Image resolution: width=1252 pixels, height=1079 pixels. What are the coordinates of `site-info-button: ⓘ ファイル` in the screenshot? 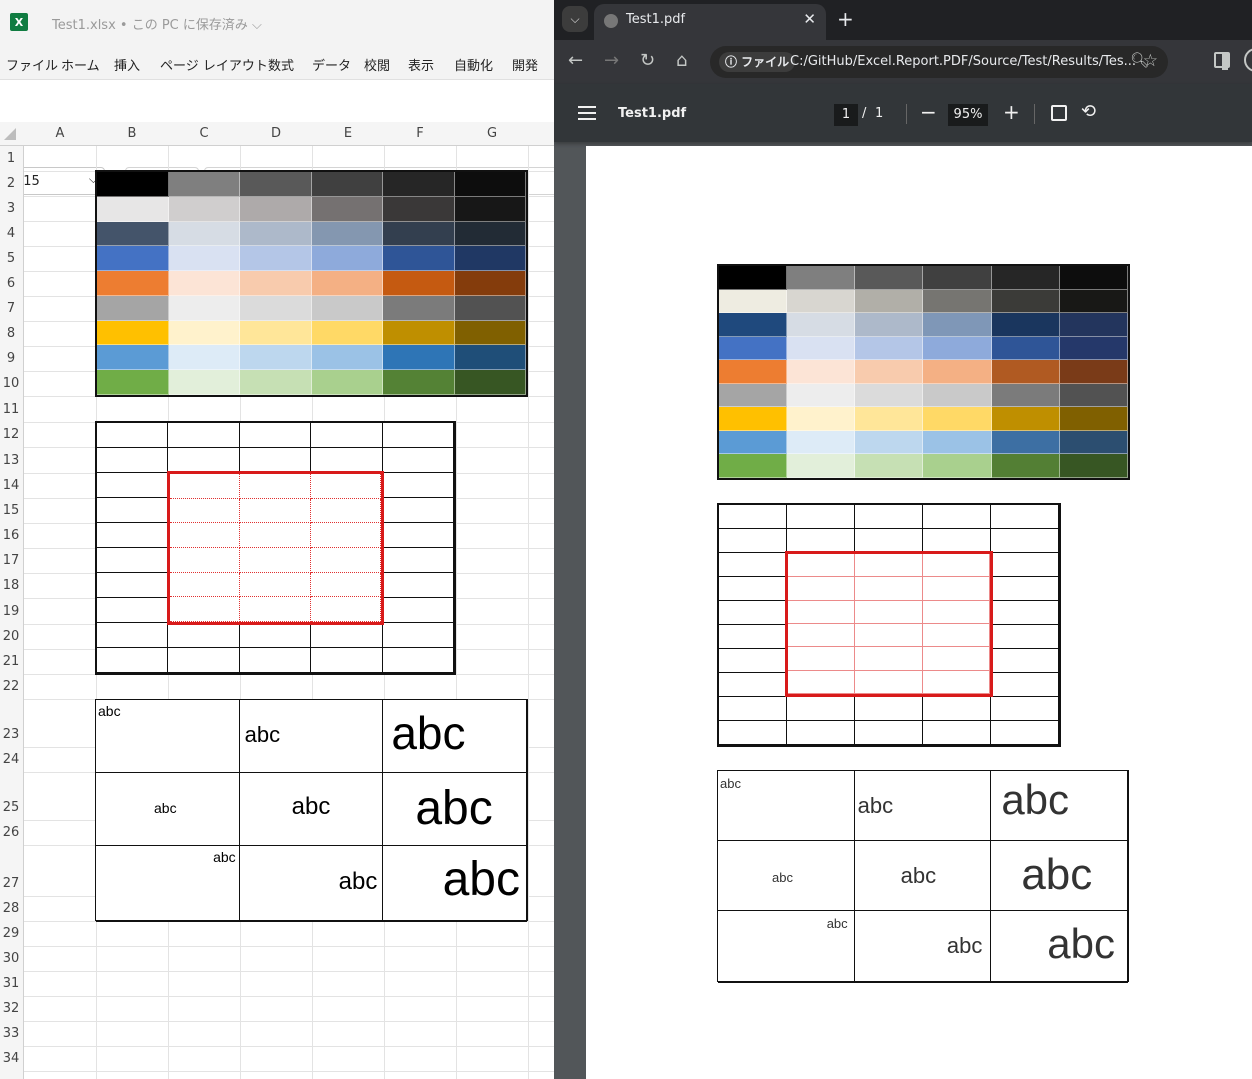 It's located at (757, 62).